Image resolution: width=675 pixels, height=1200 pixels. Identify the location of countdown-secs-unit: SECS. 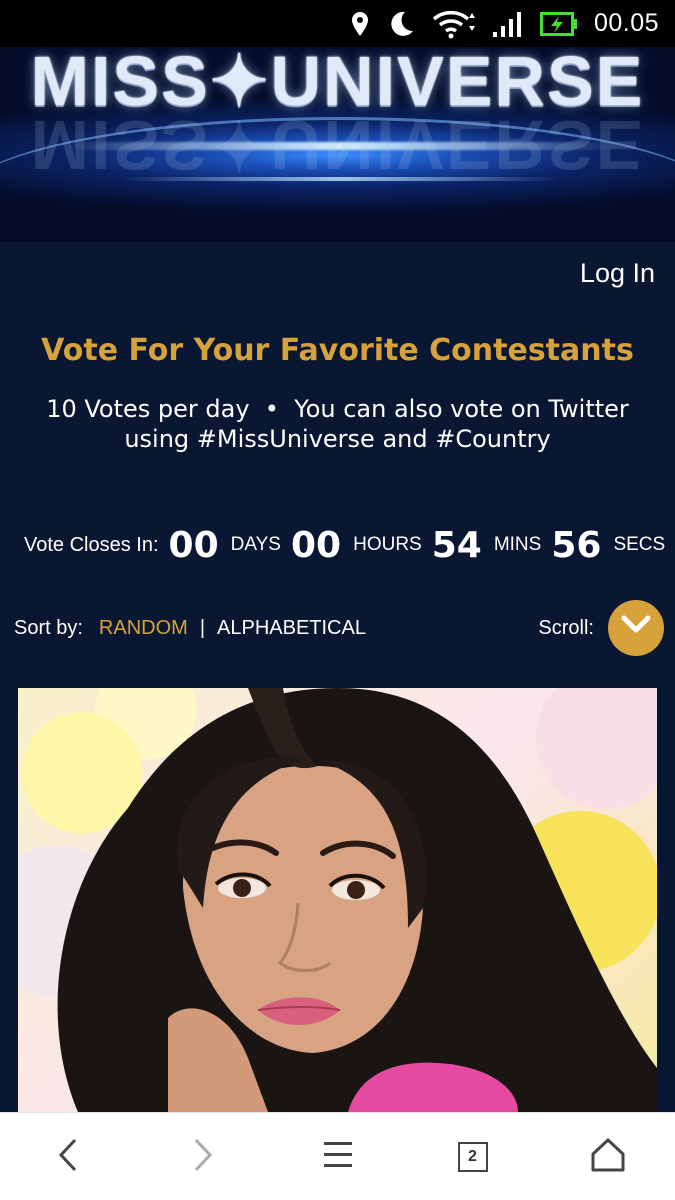
(639, 544).